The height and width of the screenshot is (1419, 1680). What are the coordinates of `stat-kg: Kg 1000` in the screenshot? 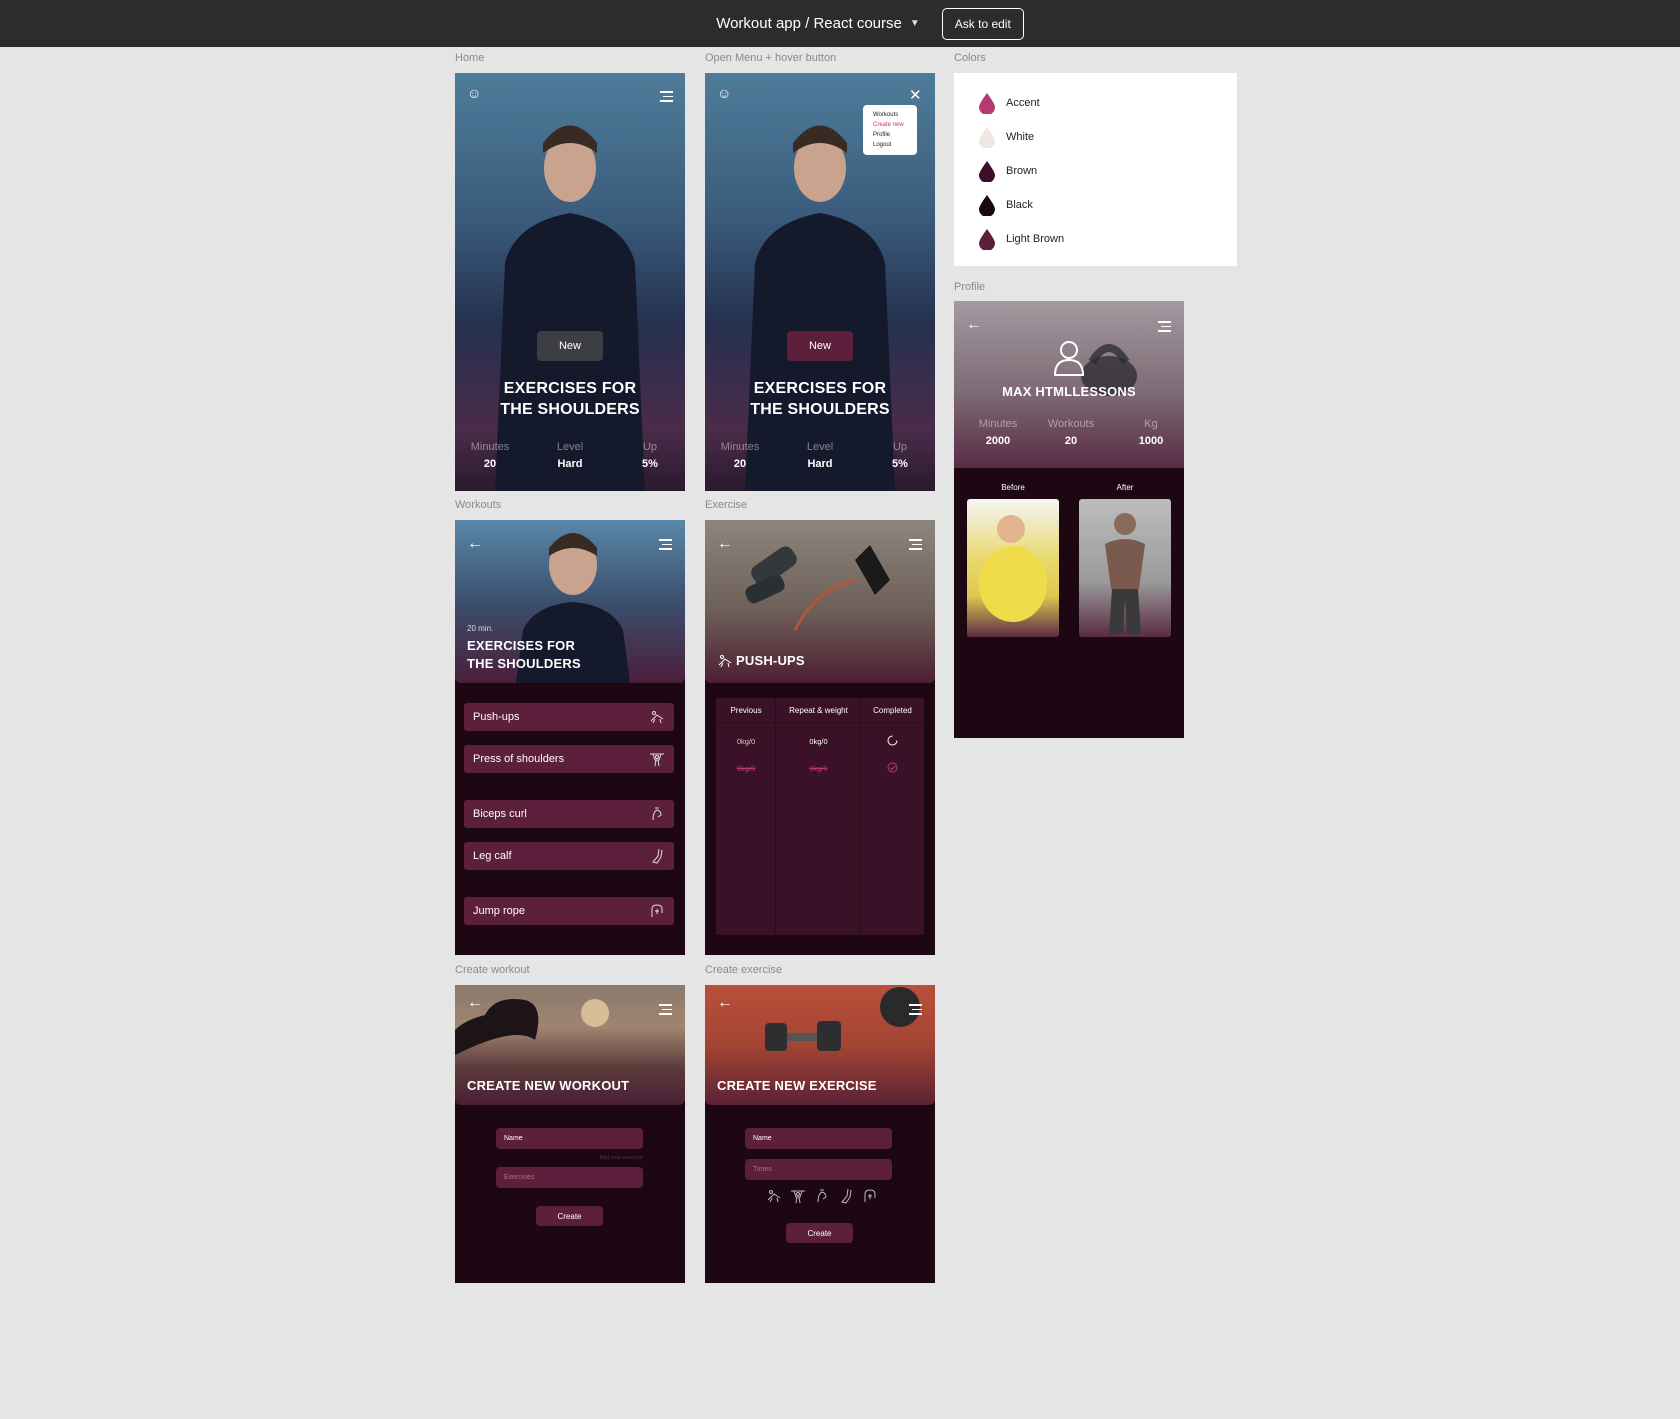 It's located at (1151, 432).